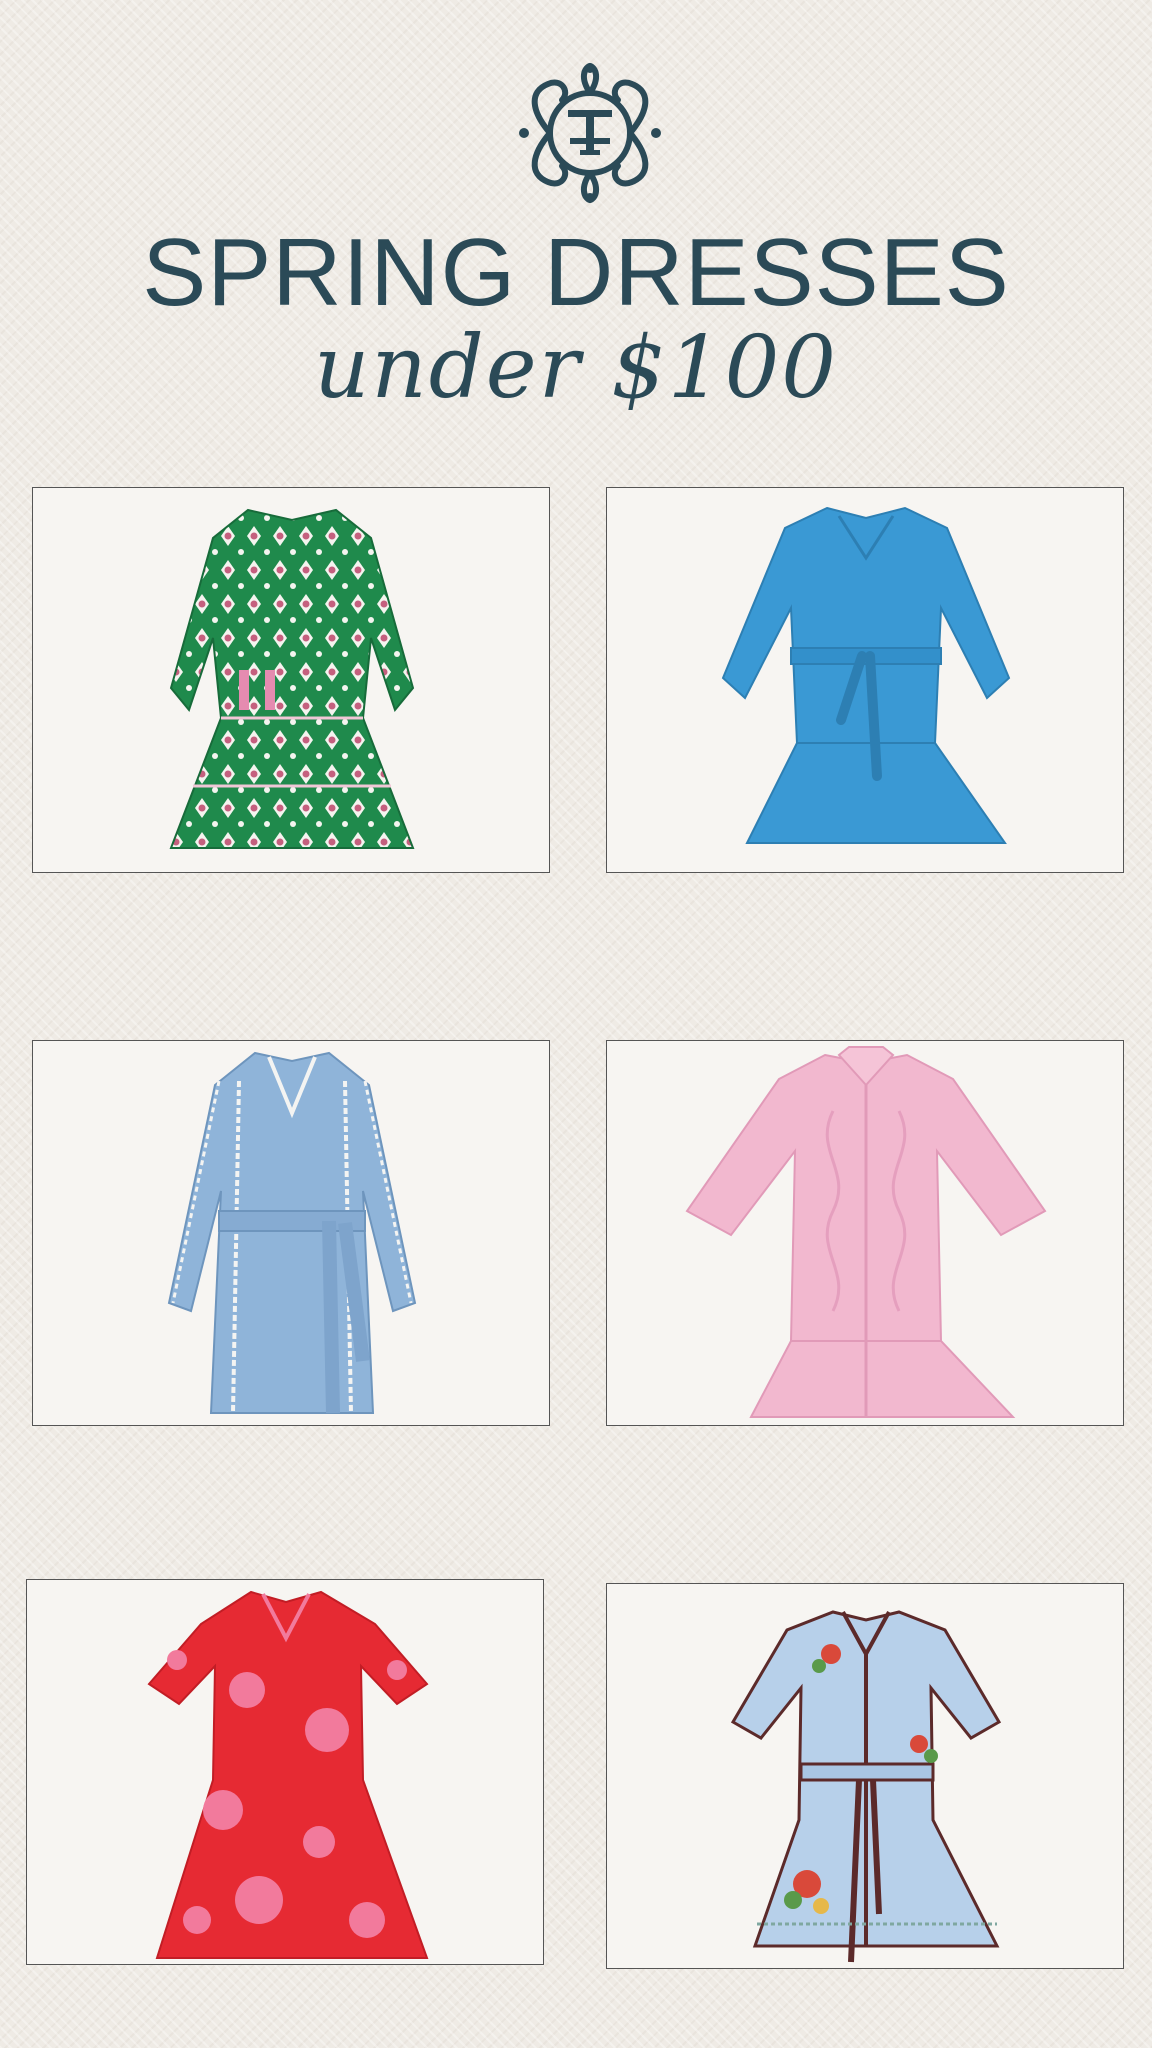 This screenshot has height=2048, width=1152. I want to click on product-card-green-dress, so click(291, 680).